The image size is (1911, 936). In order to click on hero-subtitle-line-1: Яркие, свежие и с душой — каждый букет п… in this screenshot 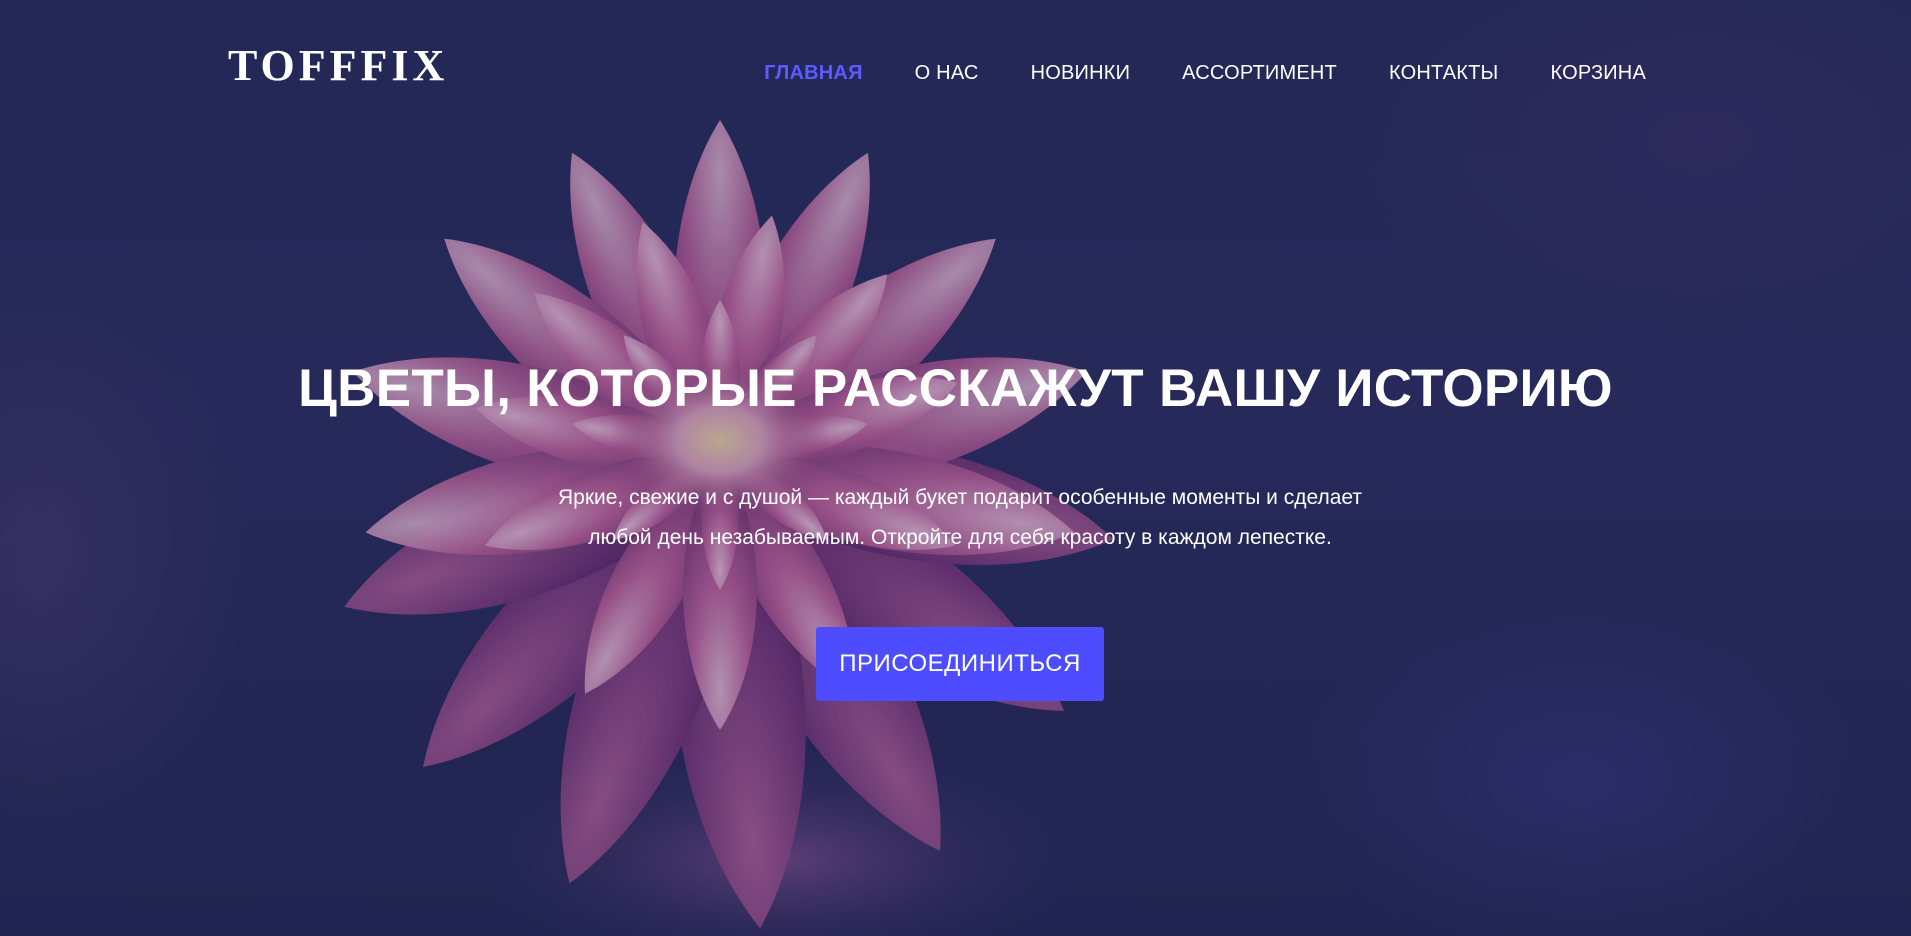, I will do `click(960, 497)`.